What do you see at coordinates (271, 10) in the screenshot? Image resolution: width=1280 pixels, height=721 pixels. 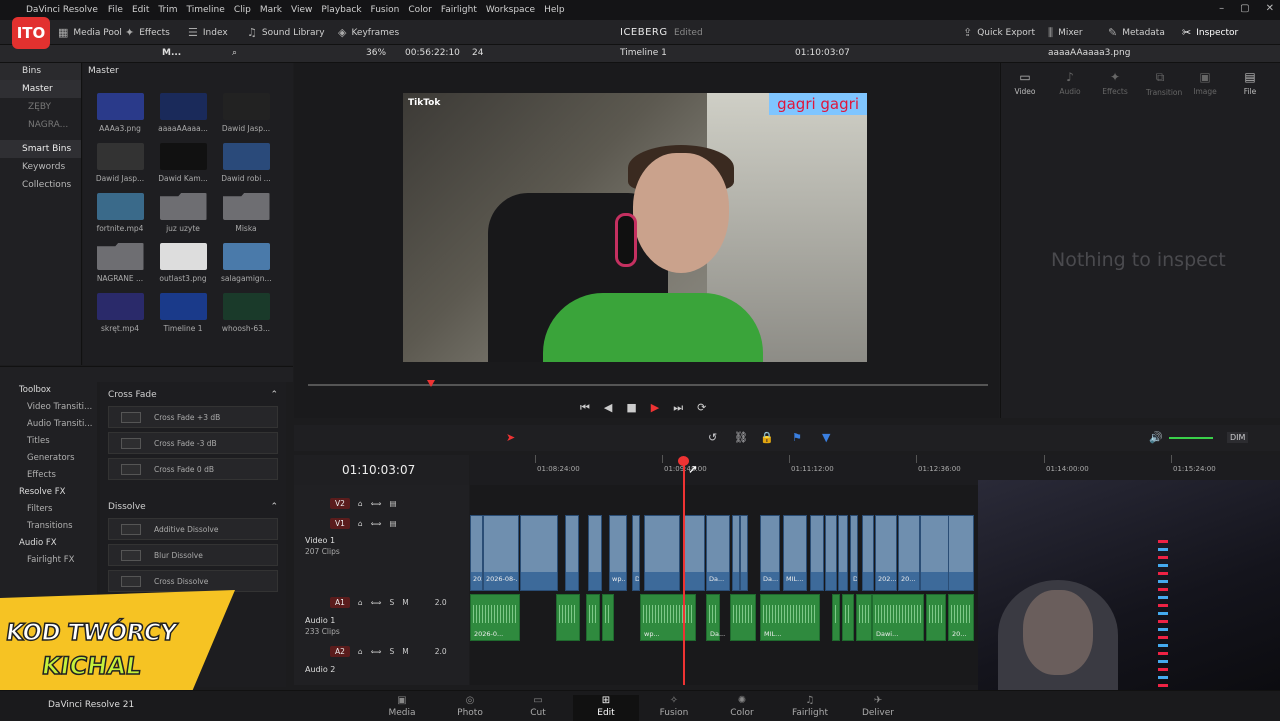 I see `menu-mark: Mark` at bounding box center [271, 10].